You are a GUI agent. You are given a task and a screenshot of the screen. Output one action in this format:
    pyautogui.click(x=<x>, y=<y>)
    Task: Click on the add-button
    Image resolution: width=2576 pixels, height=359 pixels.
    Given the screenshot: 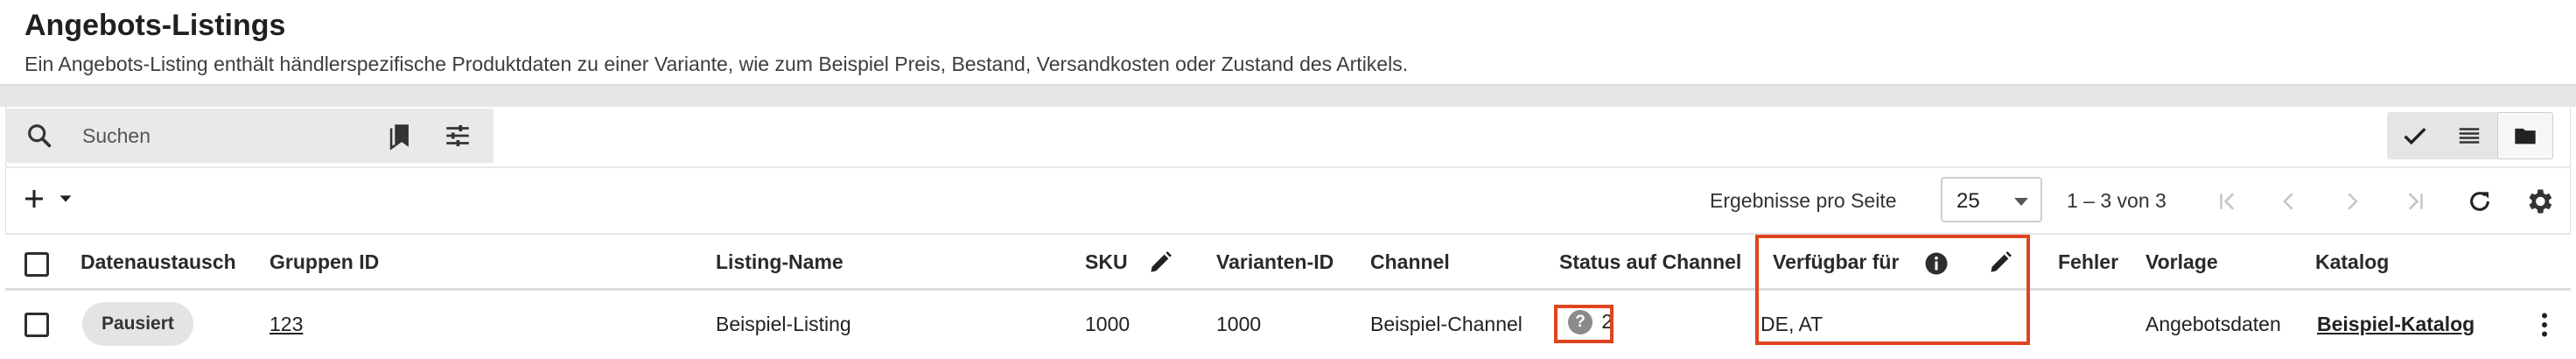 What is the action you would take?
    pyautogui.click(x=56, y=201)
    